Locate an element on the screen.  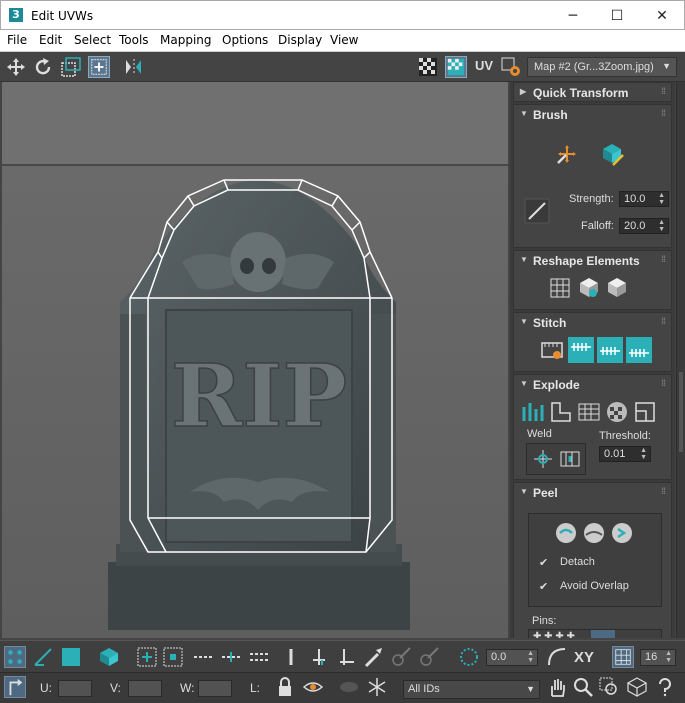
weld-group is located at coordinates (556, 459).